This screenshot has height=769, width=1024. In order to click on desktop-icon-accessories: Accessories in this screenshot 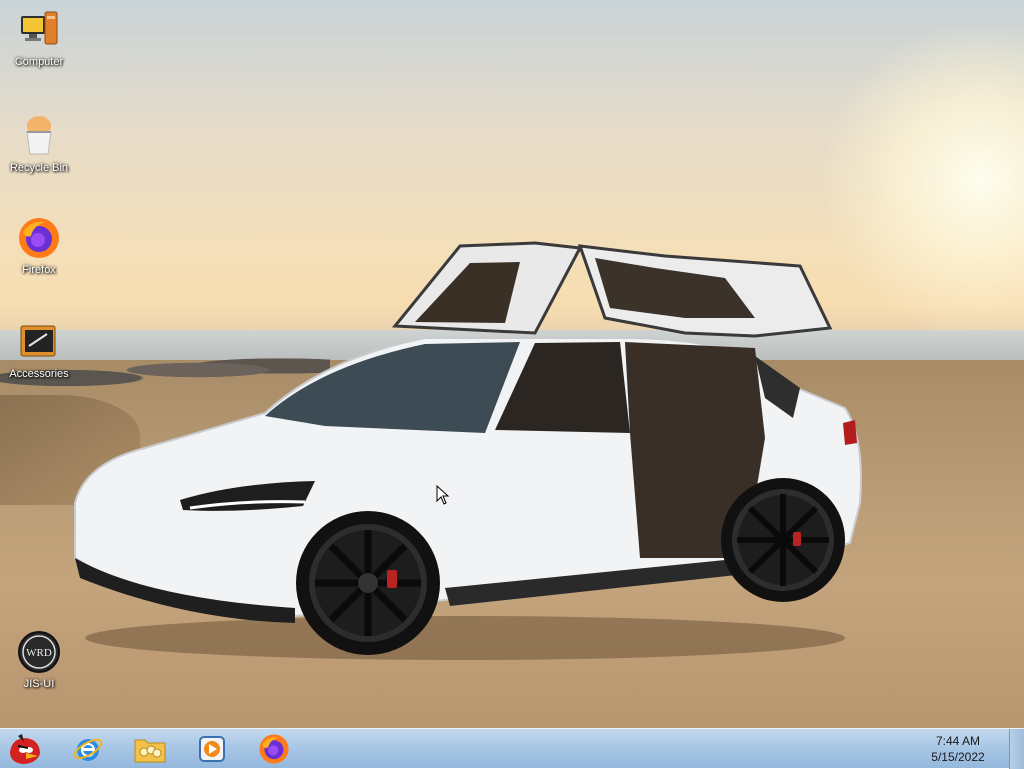, I will do `click(39, 350)`.